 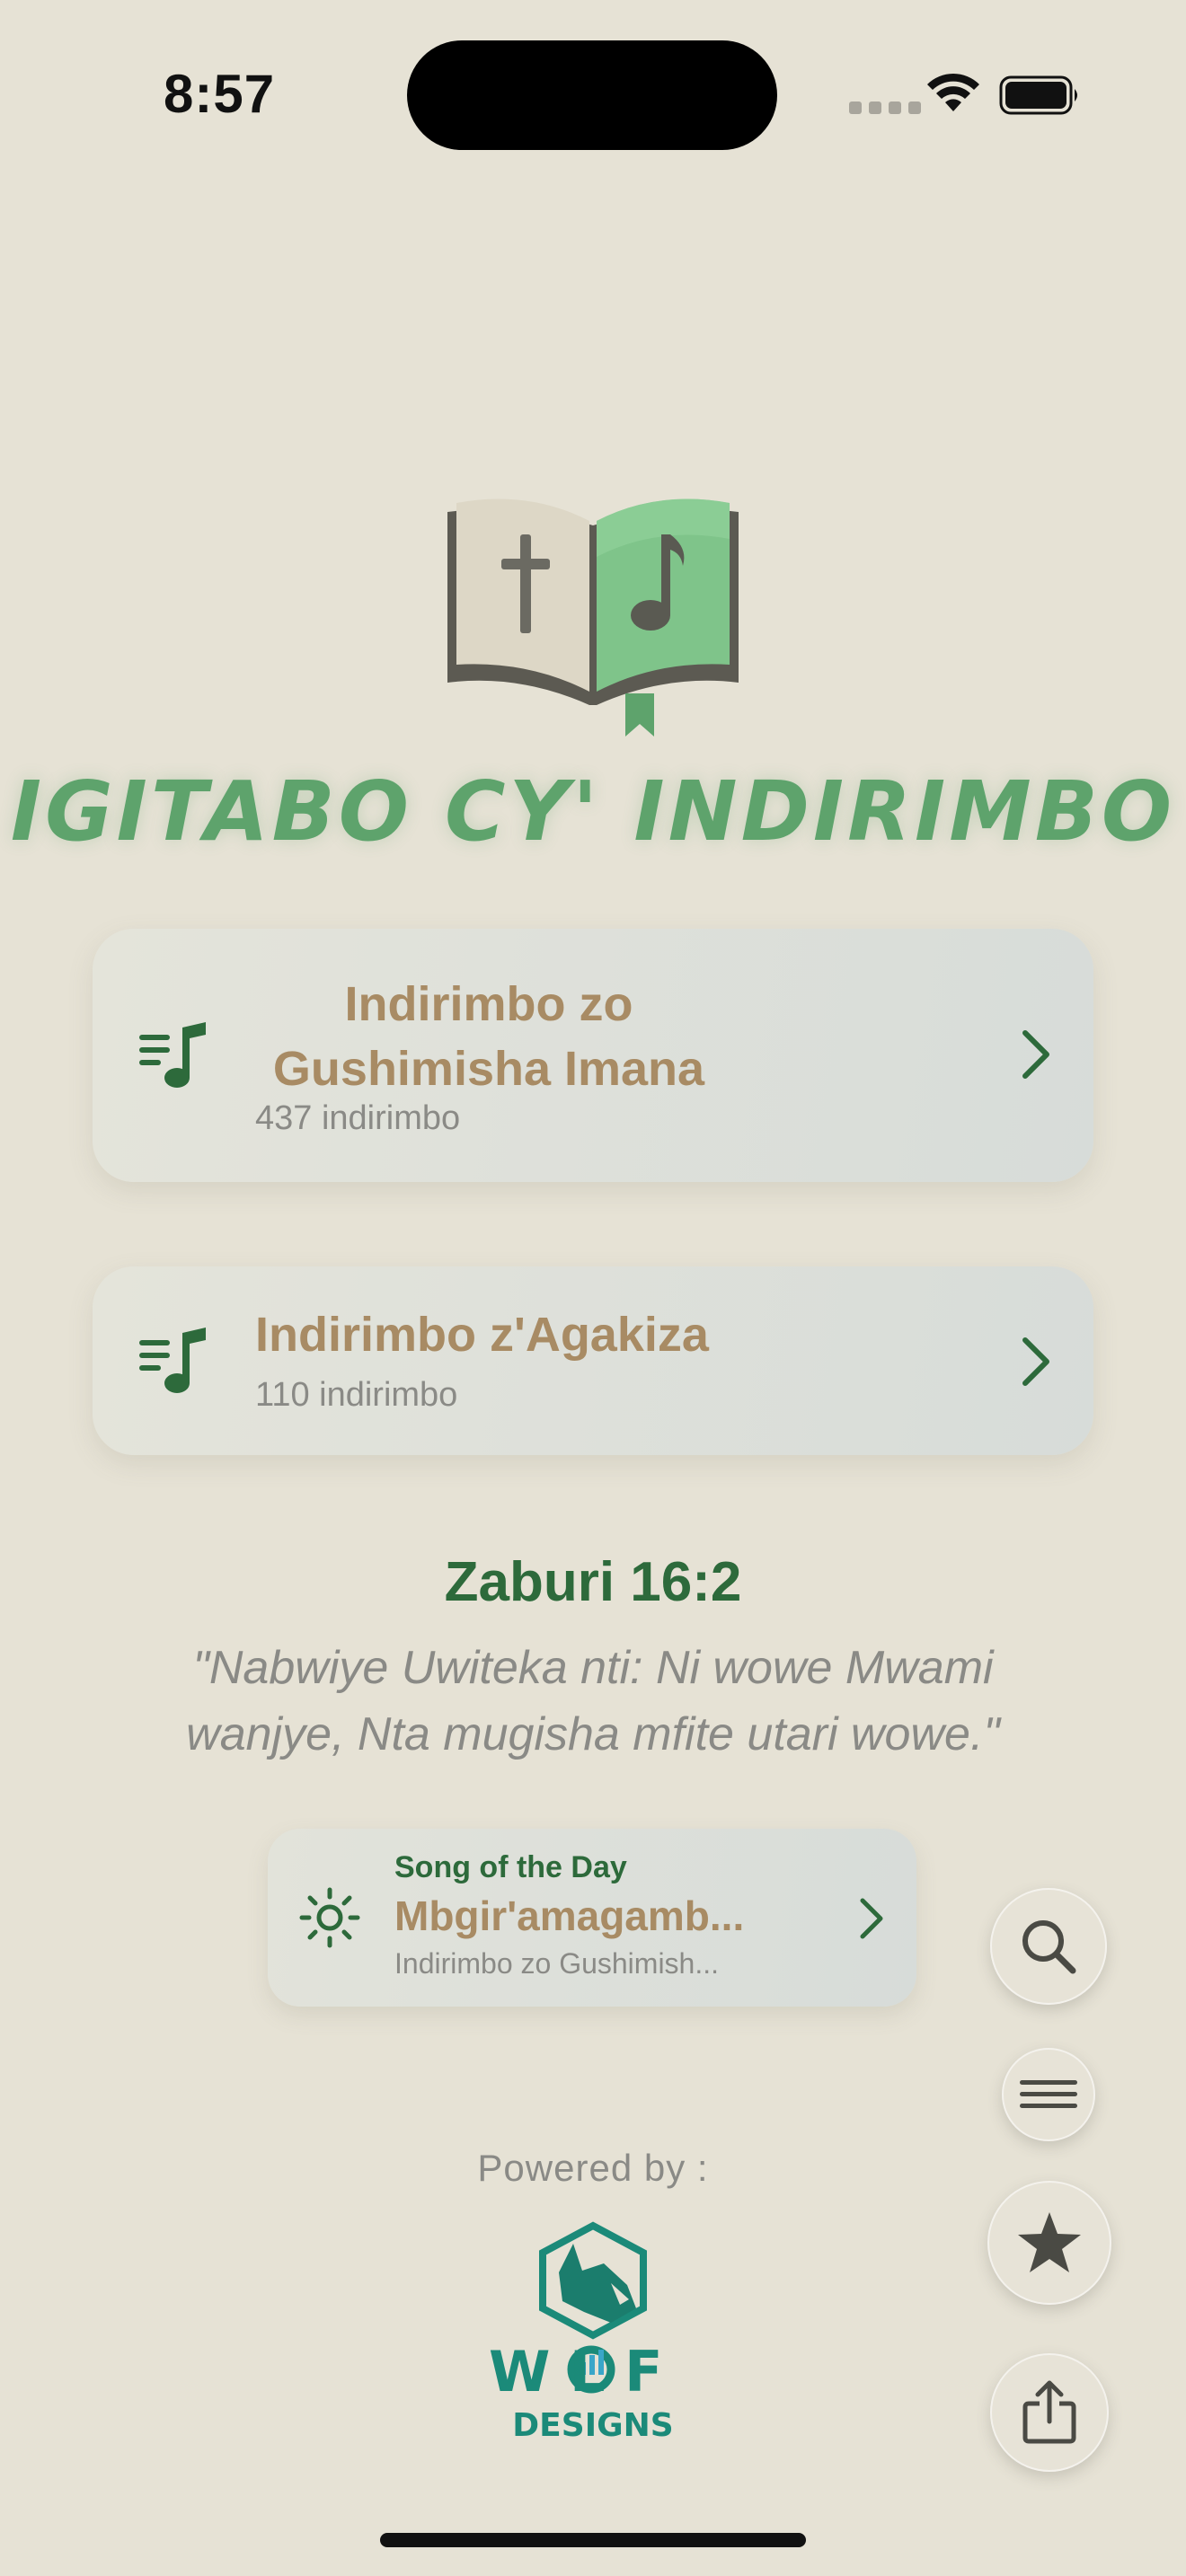 I want to click on sun-icon, so click(x=329, y=1917).